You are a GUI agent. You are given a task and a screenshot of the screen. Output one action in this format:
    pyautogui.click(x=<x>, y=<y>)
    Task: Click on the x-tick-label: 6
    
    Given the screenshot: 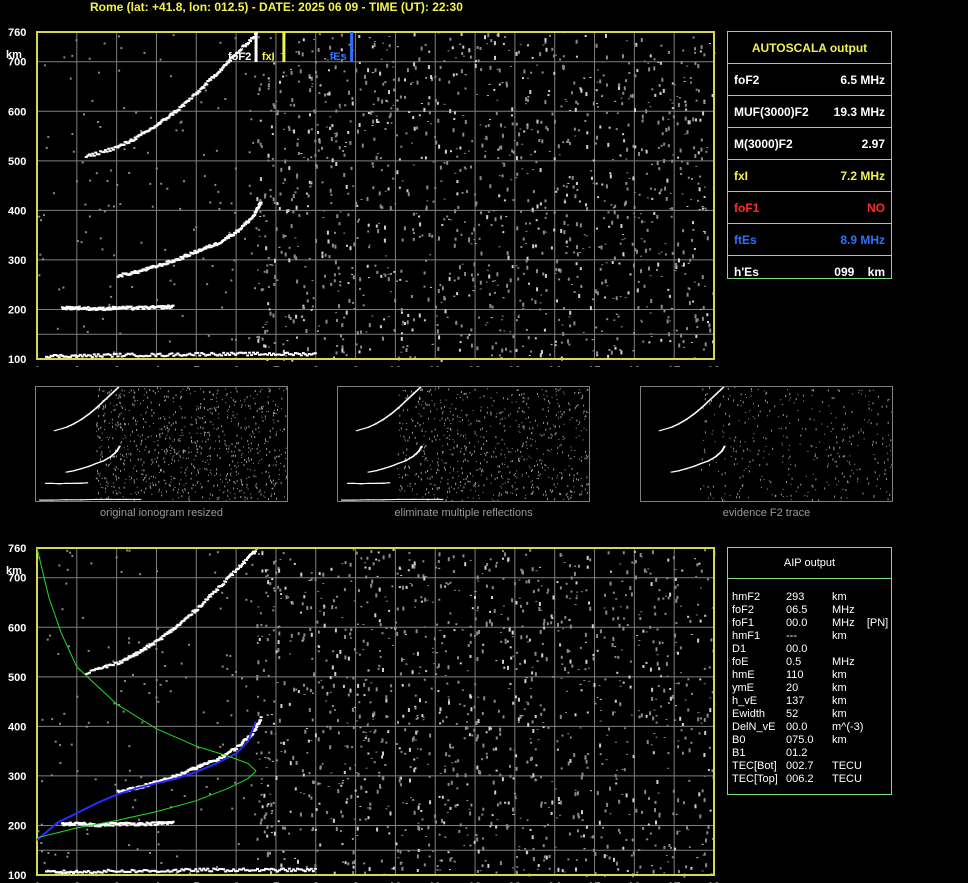 What is the action you would take?
    pyautogui.click(x=236, y=365)
    